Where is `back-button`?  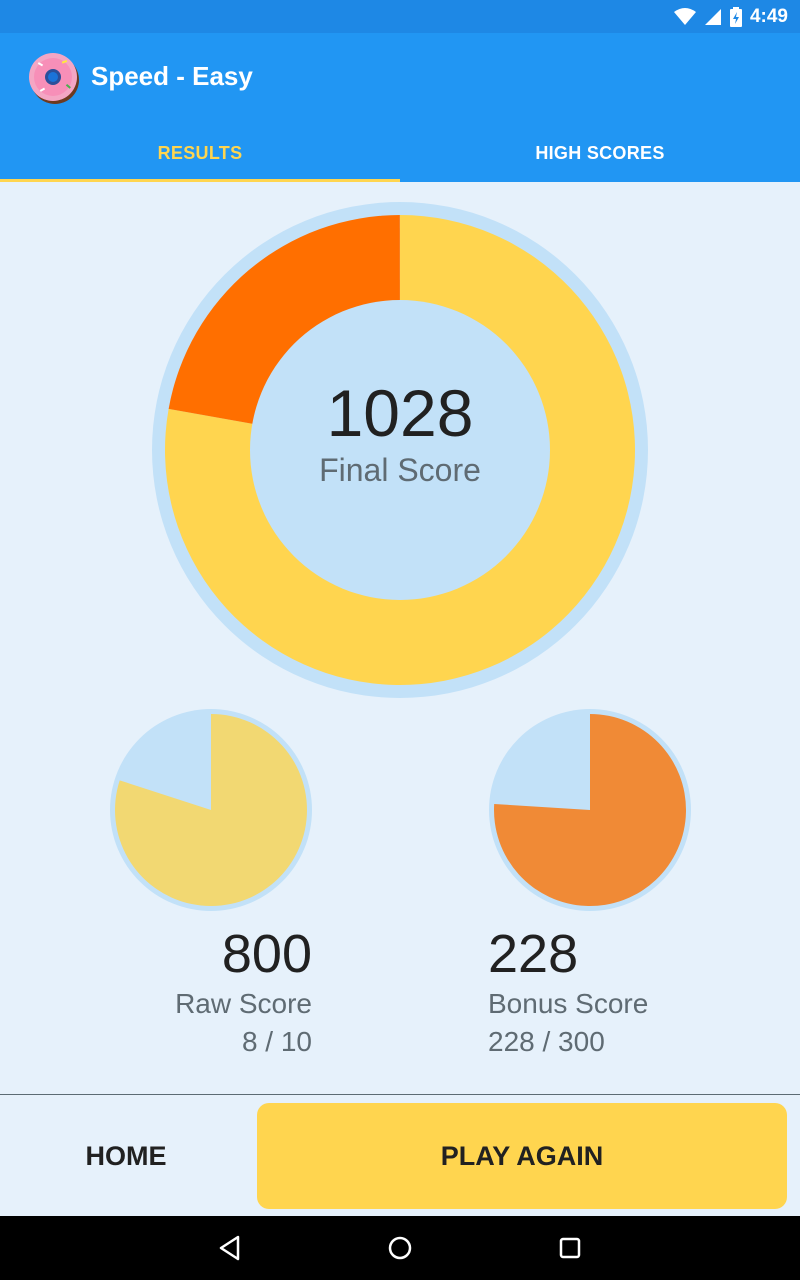 back-button is located at coordinates (230, 1248).